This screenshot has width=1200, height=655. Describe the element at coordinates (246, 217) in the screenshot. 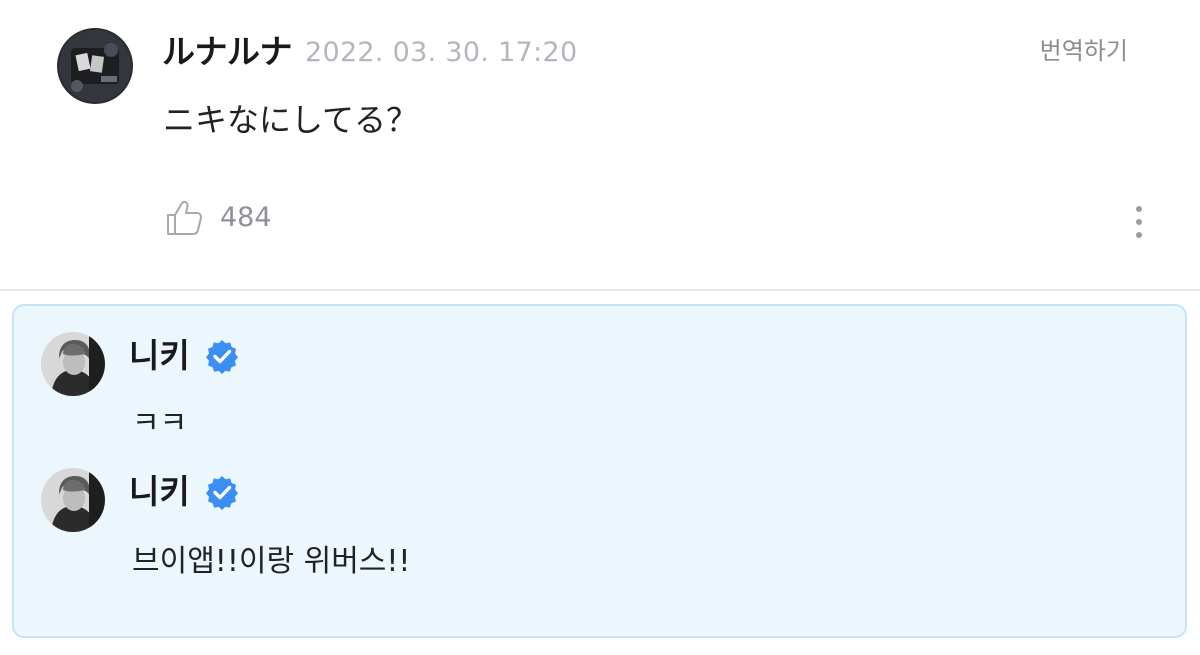

I see `like-count: 484` at that location.